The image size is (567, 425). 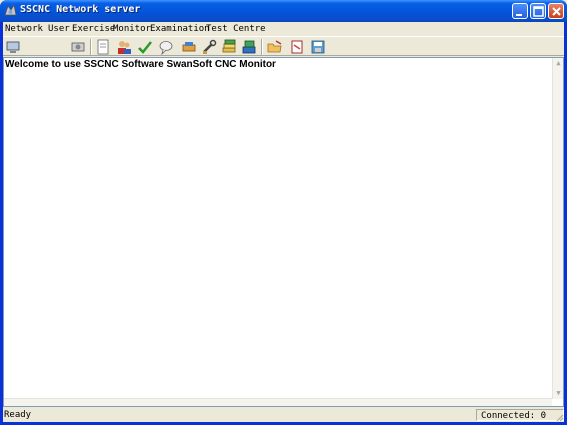 I want to click on menu-monitor: Monitor, so click(x=132, y=29).